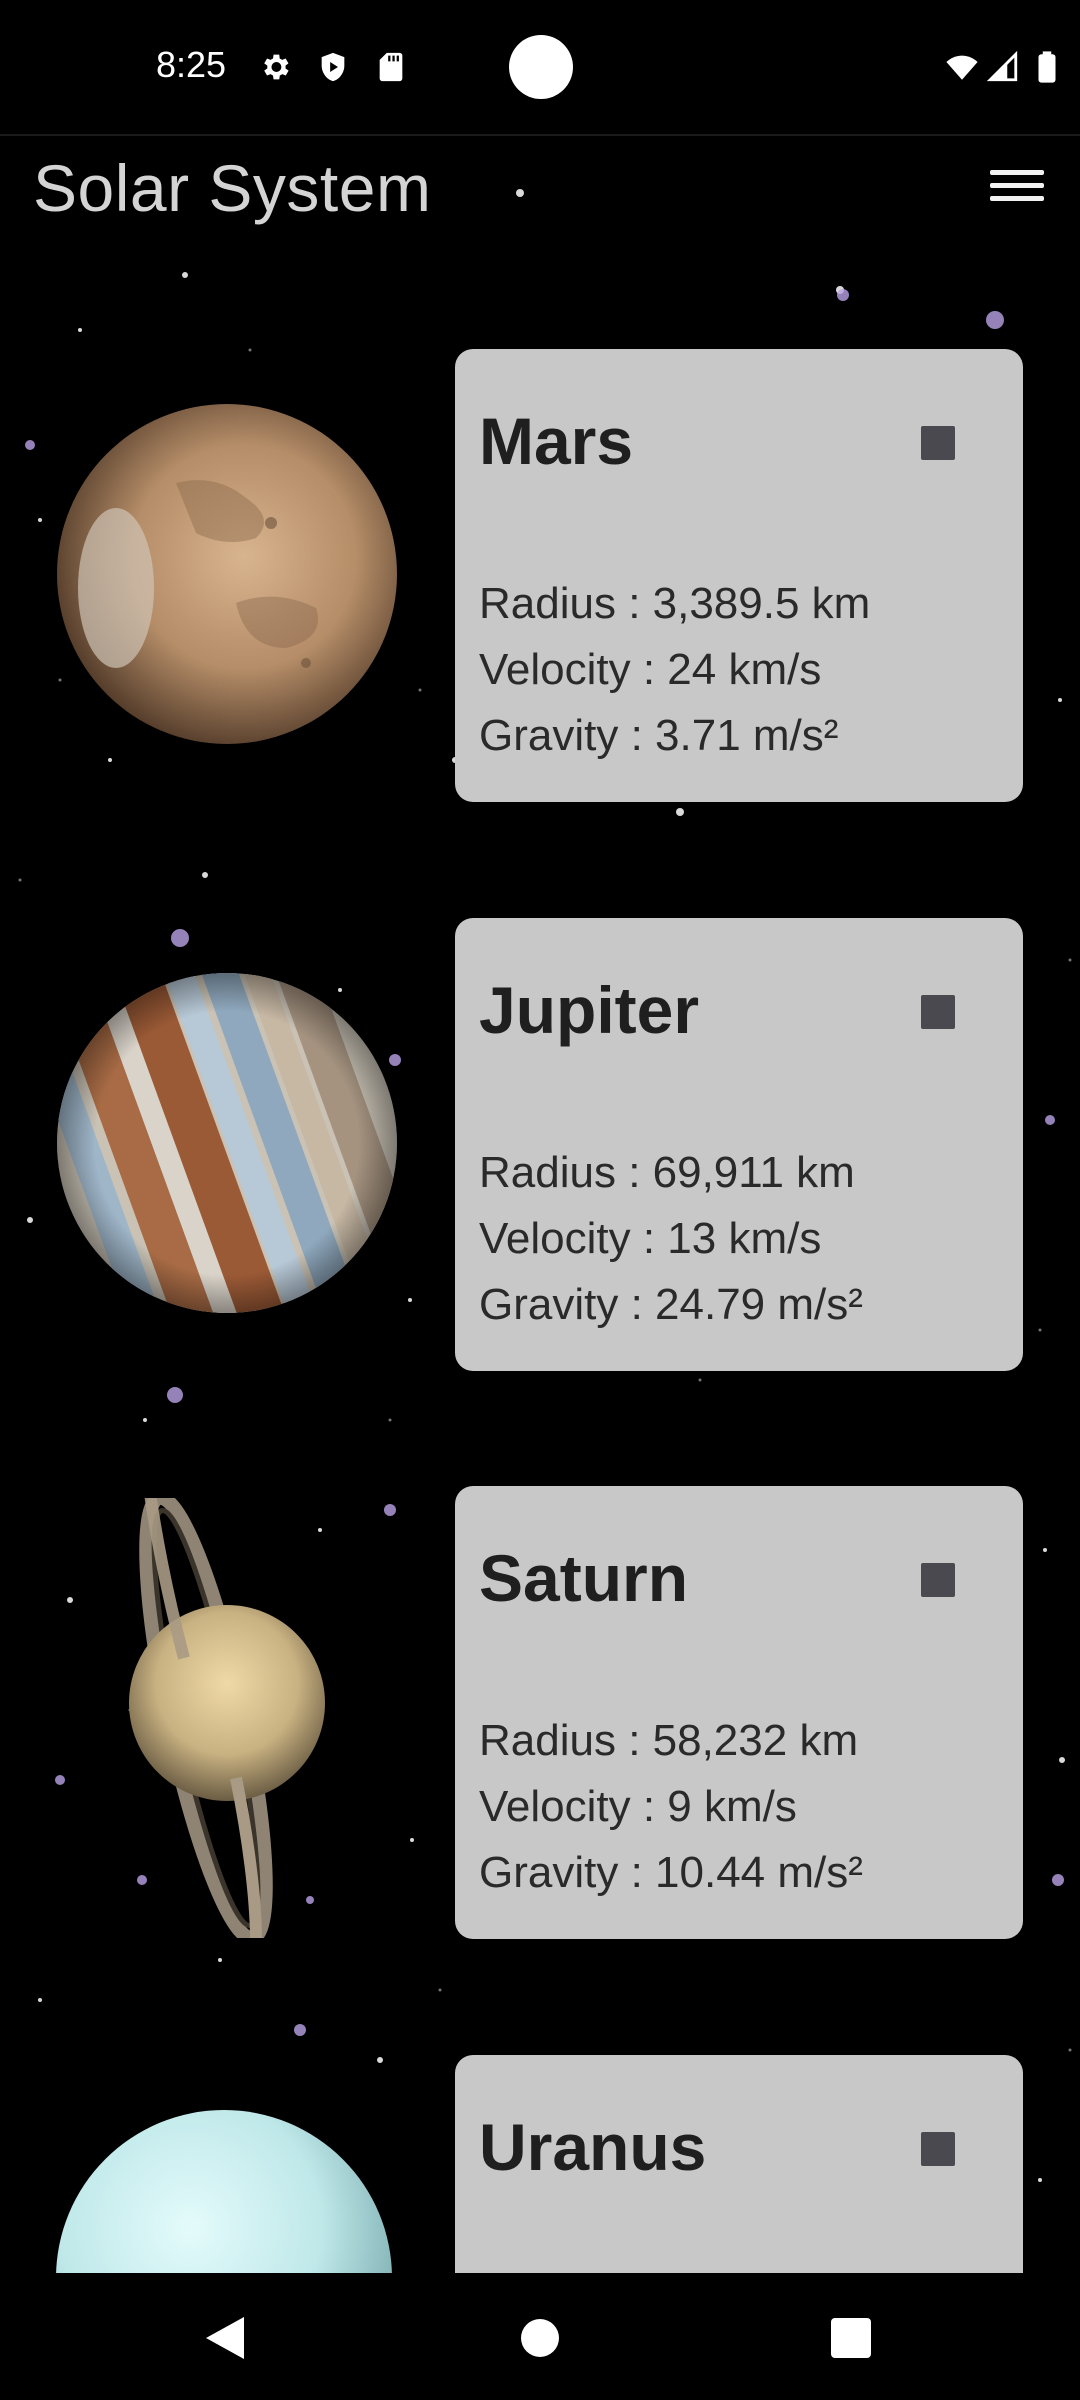  What do you see at coordinates (391, 67) in the screenshot?
I see `sd-card-icon` at bounding box center [391, 67].